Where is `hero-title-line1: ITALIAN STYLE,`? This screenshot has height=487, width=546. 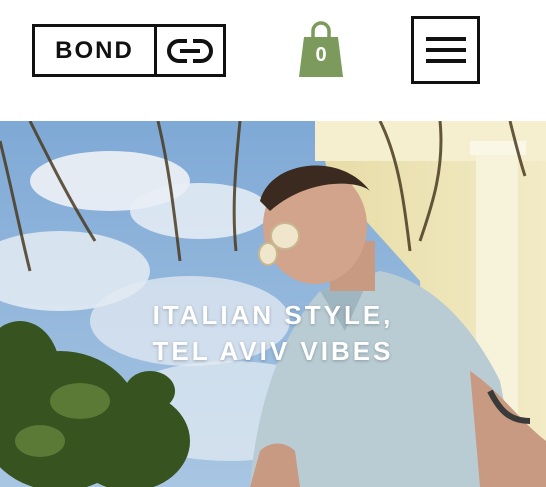 hero-title-line1: ITALIAN STYLE, is located at coordinates (273, 315).